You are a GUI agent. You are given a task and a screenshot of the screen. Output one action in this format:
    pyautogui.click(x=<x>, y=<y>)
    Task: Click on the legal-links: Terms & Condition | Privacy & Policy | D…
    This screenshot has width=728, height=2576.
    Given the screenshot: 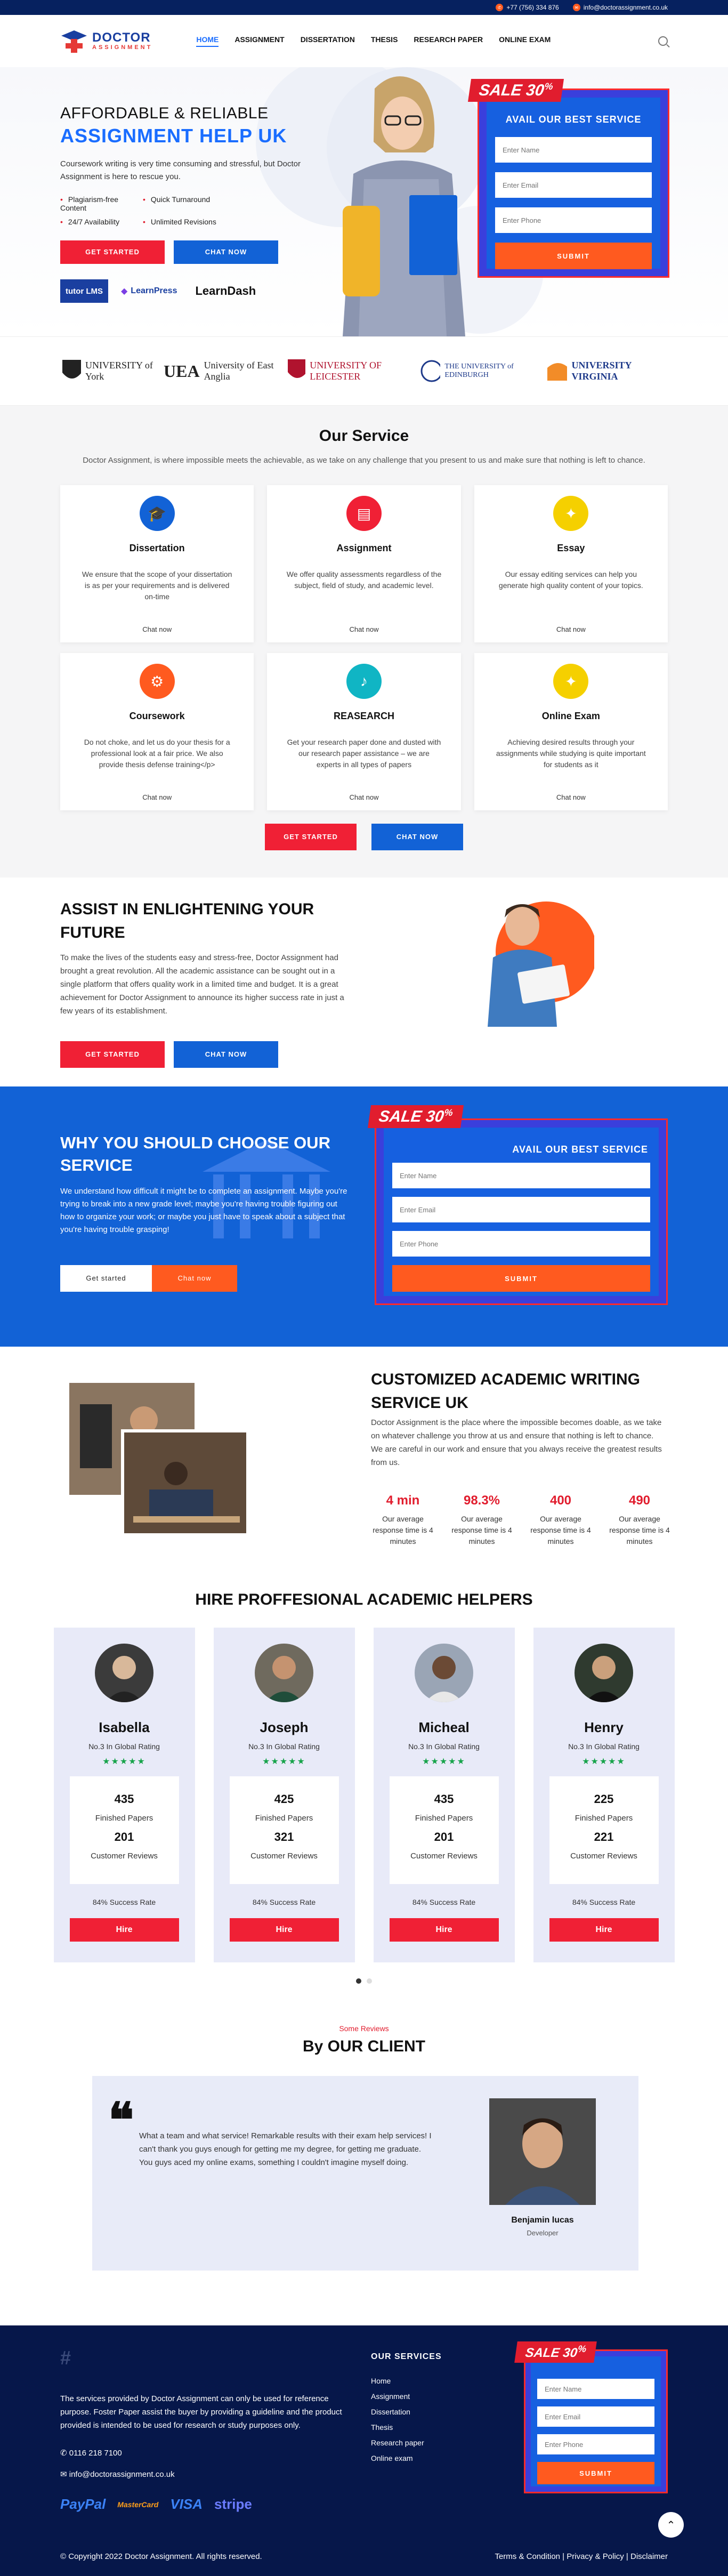 What is the action you would take?
    pyautogui.click(x=581, y=2556)
    